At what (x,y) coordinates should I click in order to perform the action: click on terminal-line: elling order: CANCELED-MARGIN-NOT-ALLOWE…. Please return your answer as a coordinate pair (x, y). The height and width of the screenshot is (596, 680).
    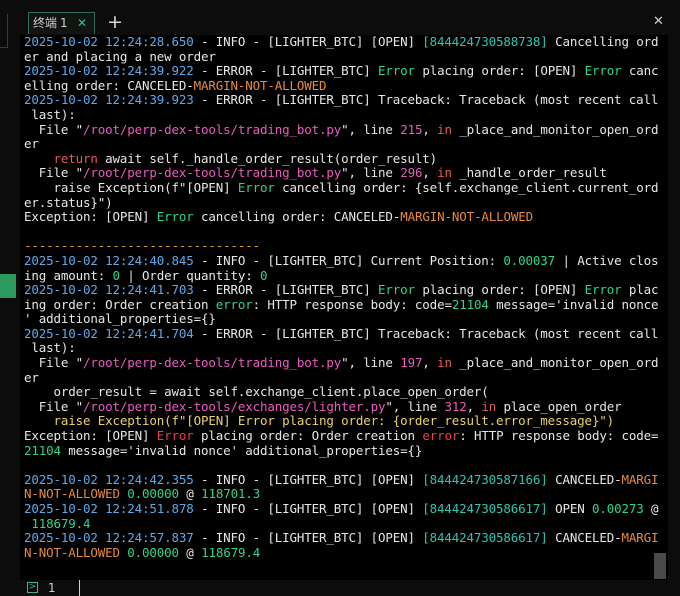
    Looking at the image, I should click on (344, 85).